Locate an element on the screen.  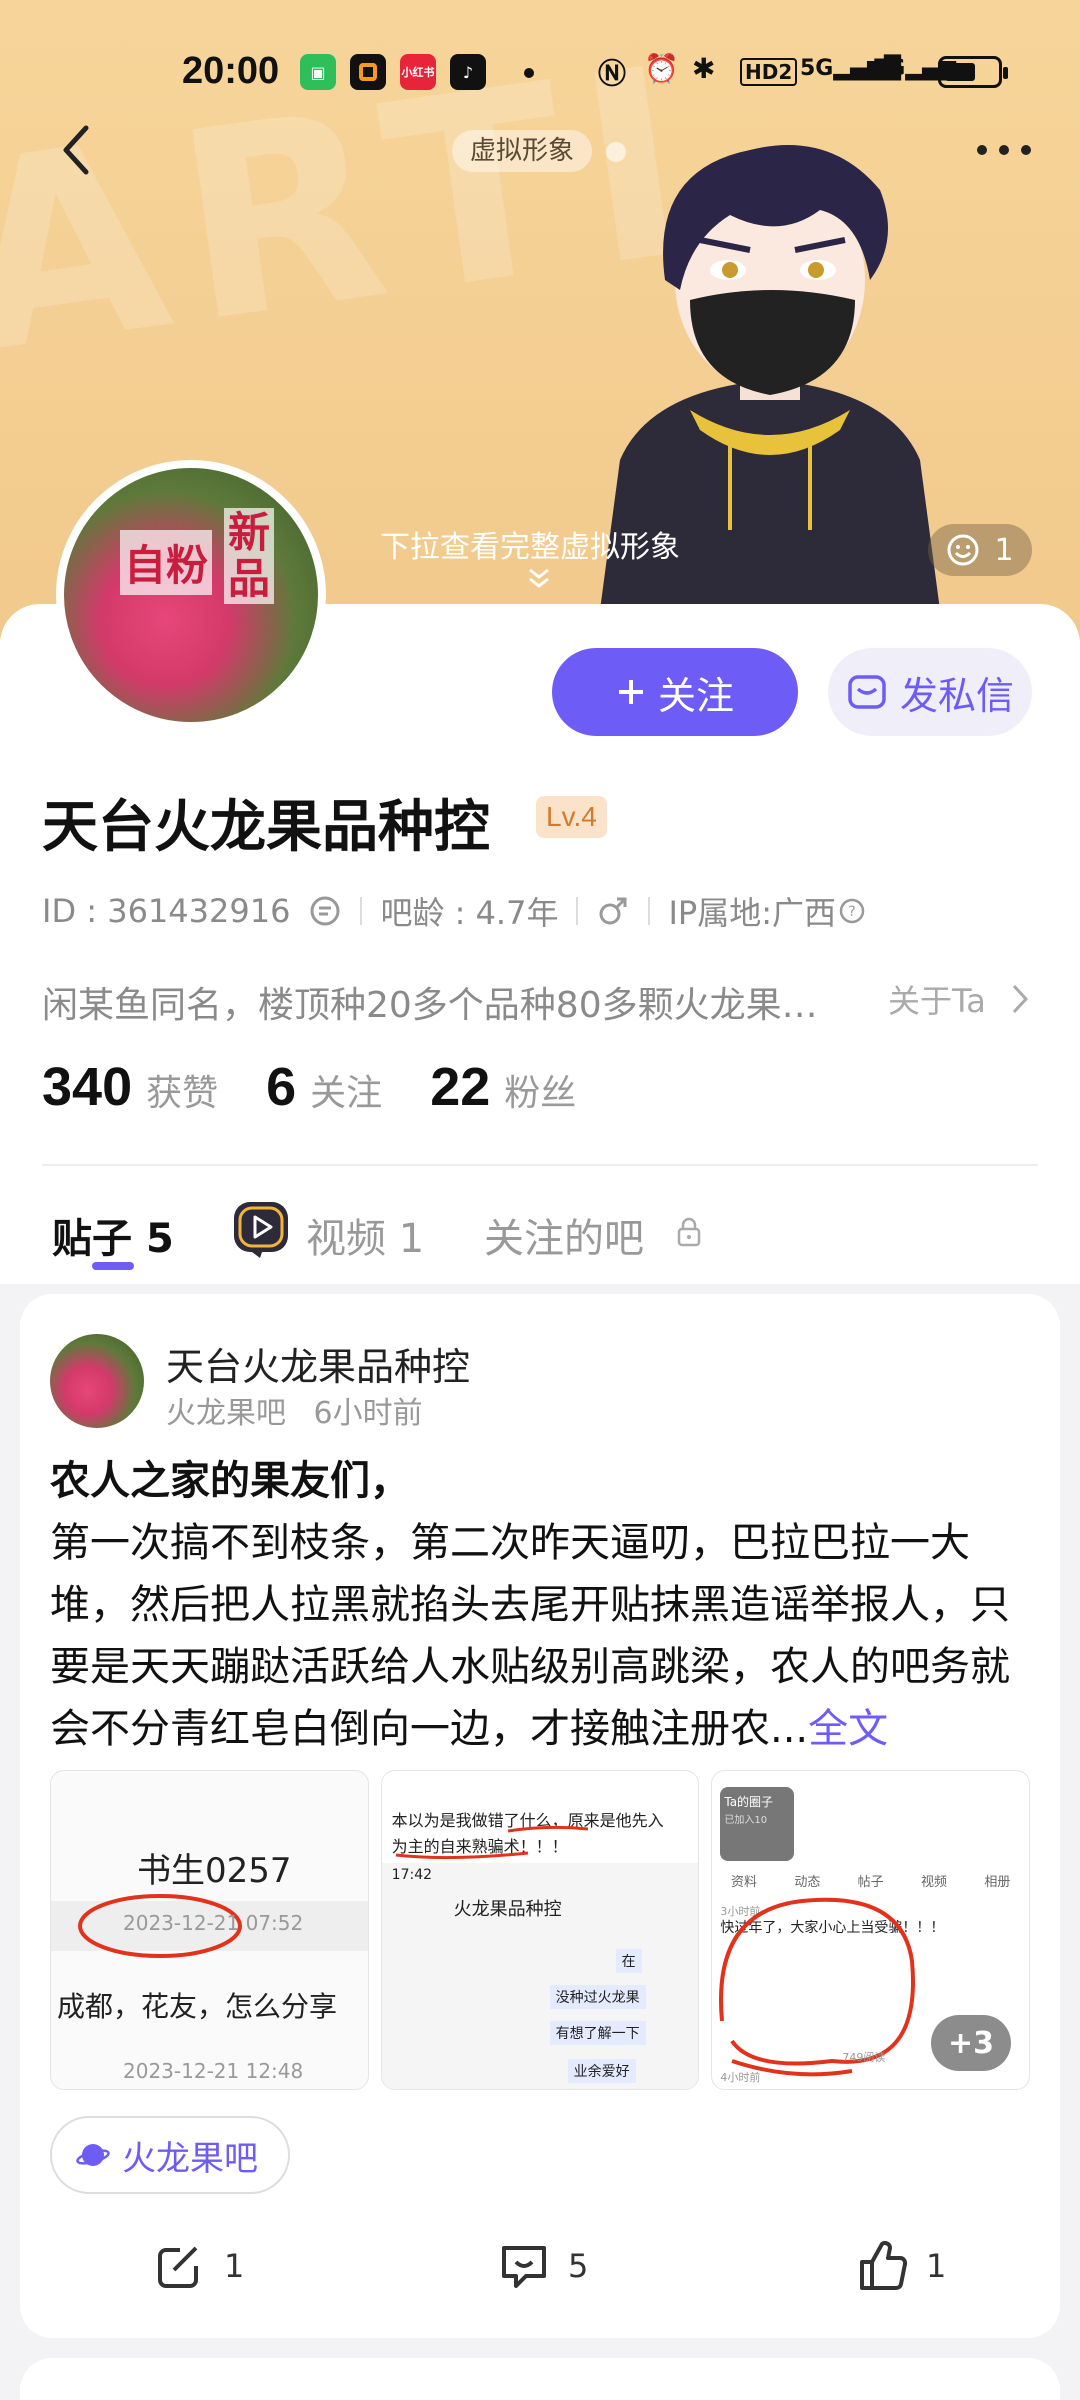
message-label: 发私信 is located at coordinates (956, 695).